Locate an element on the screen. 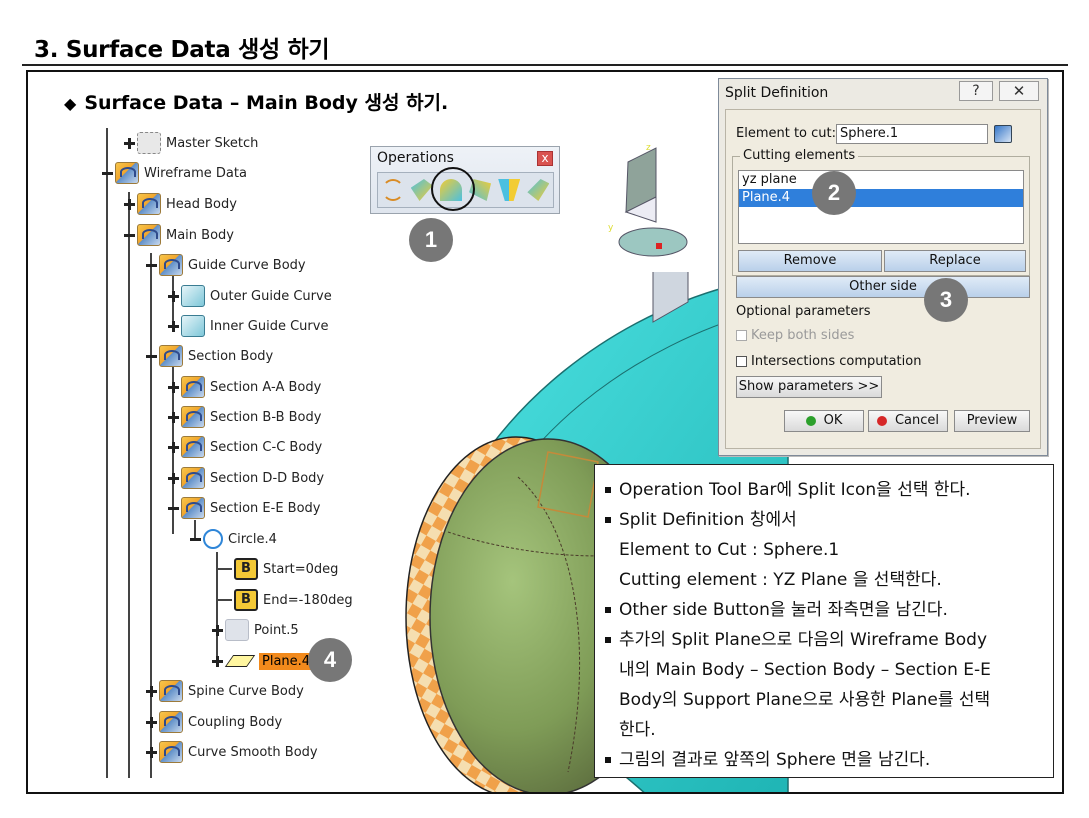  tree-item-head-body: Head Body is located at coordinates (180, 204).